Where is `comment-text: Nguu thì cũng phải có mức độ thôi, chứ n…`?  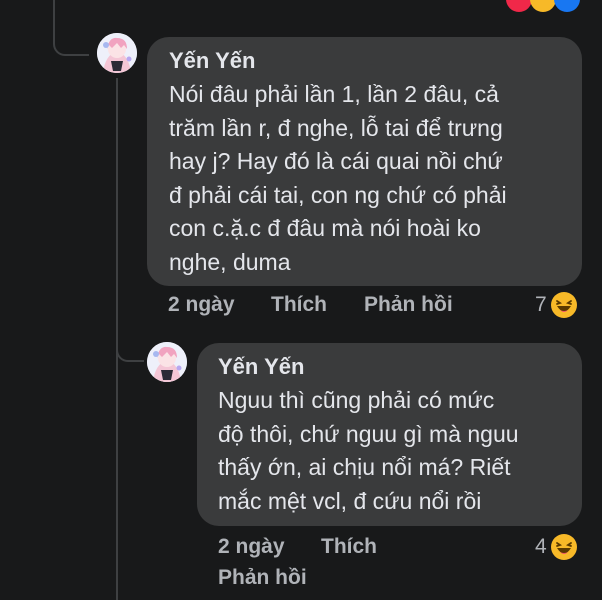
comment-text: Nguu thì cũng phải có mức độ thôi, chứ n… is located at coordinates (368, 450).